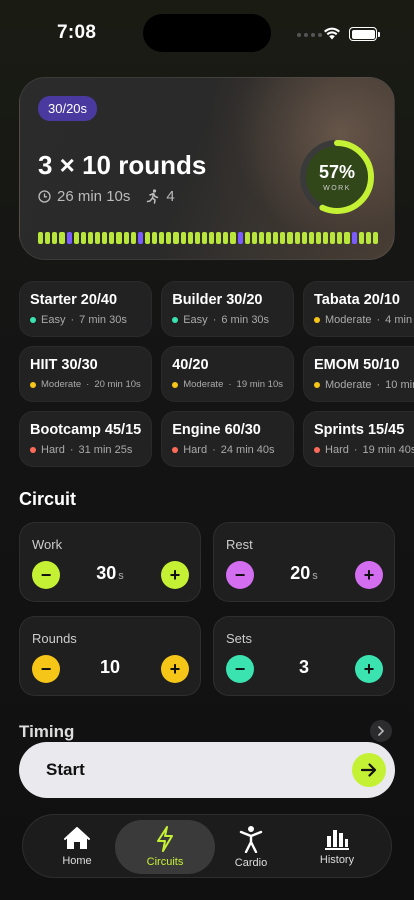  What do you see at coordinates (309, 35) in the screenshot?
I see `cellular-signal-icon` at bounding box center [309, 35].